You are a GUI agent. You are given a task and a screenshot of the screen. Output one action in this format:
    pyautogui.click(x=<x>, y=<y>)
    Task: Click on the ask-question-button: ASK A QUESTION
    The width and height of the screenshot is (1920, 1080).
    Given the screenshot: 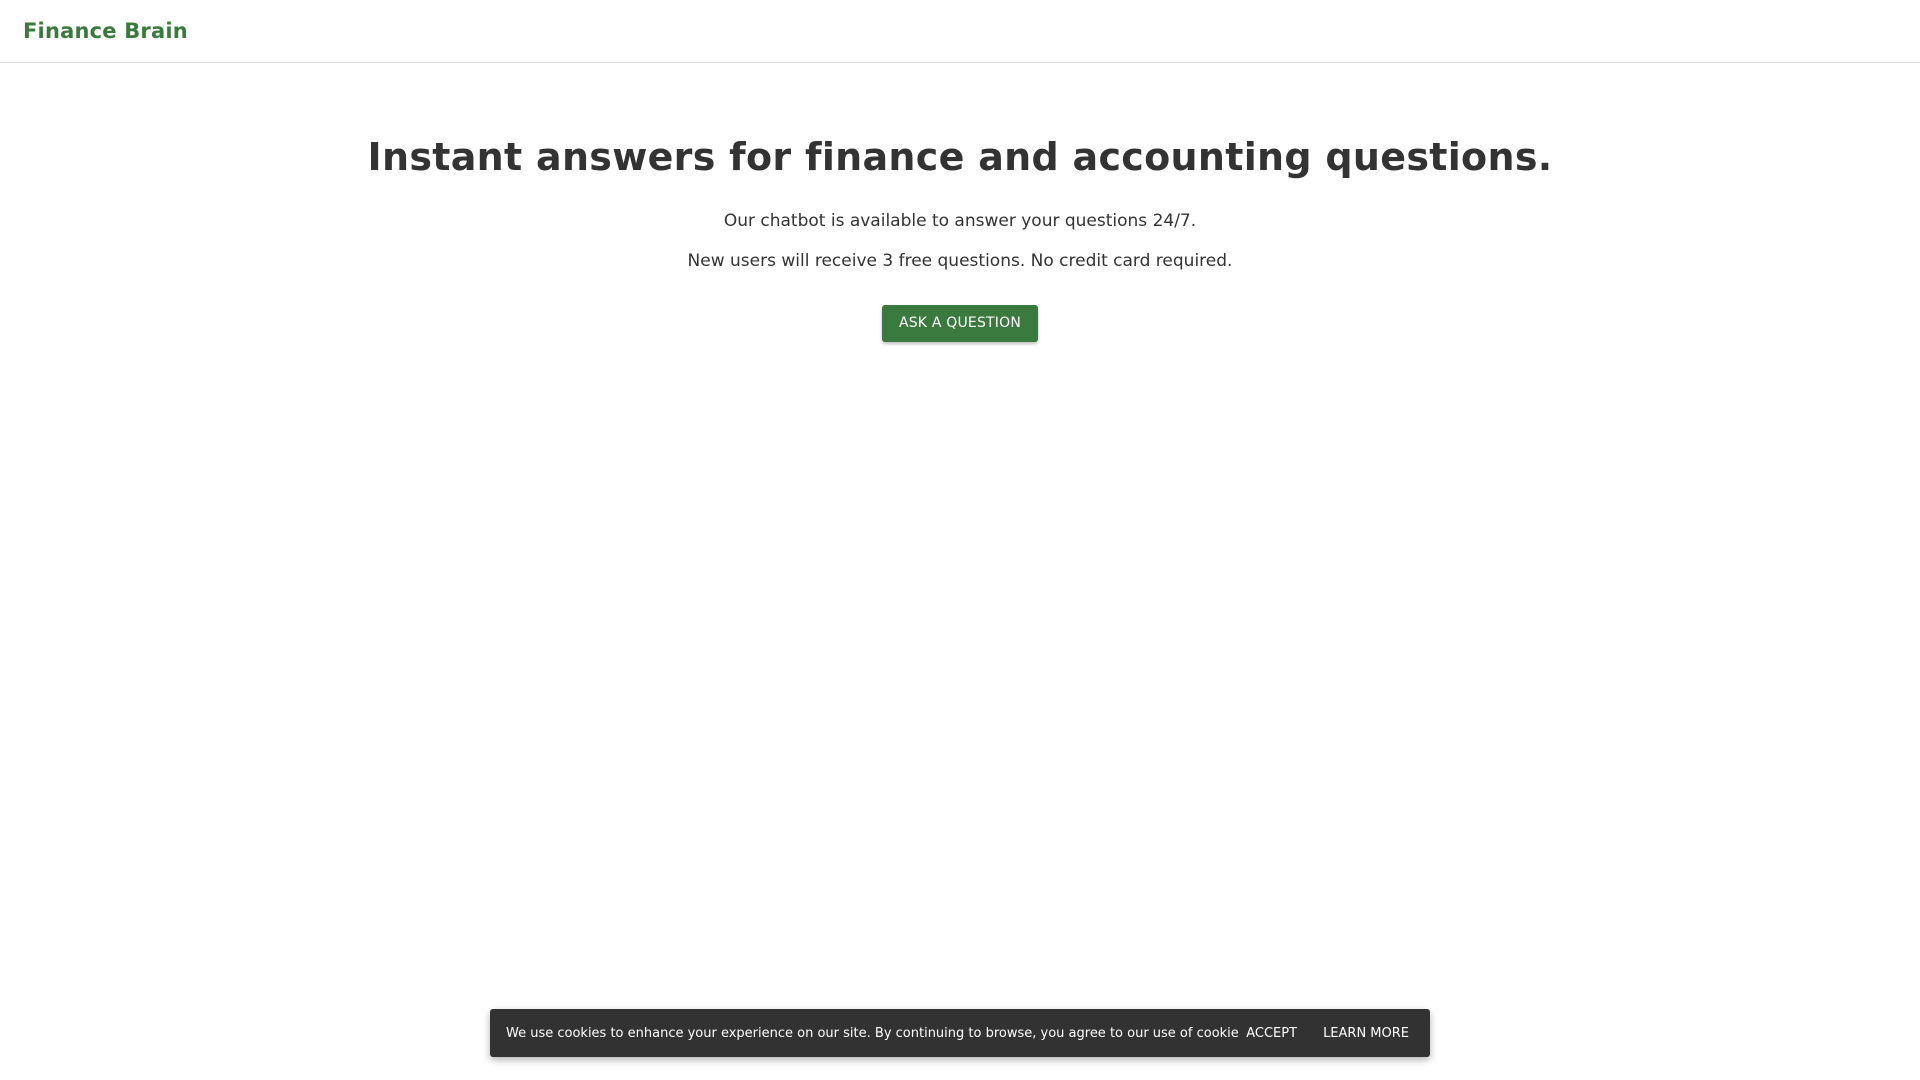 What is the action you would take?
    pyautogui.click(x=960, y=323)
    